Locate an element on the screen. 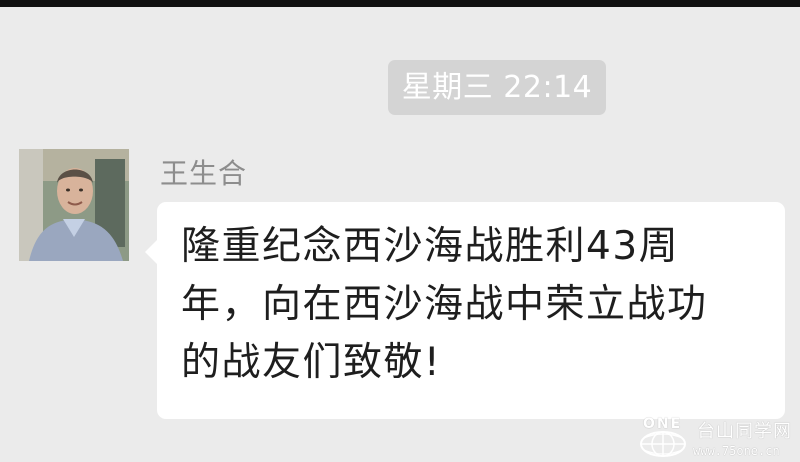  timestamp-chip: 星期三 22:14 is located at coordinates (497, 87).